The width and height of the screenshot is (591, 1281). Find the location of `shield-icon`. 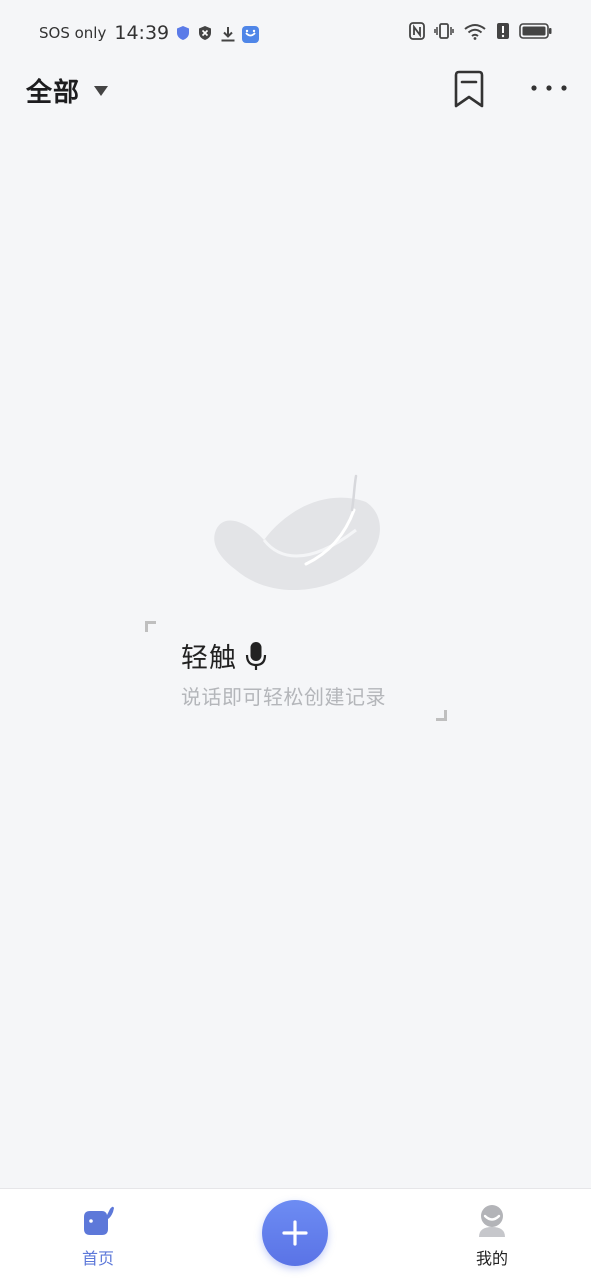

shield-icon is located at coordinates (183, 33).